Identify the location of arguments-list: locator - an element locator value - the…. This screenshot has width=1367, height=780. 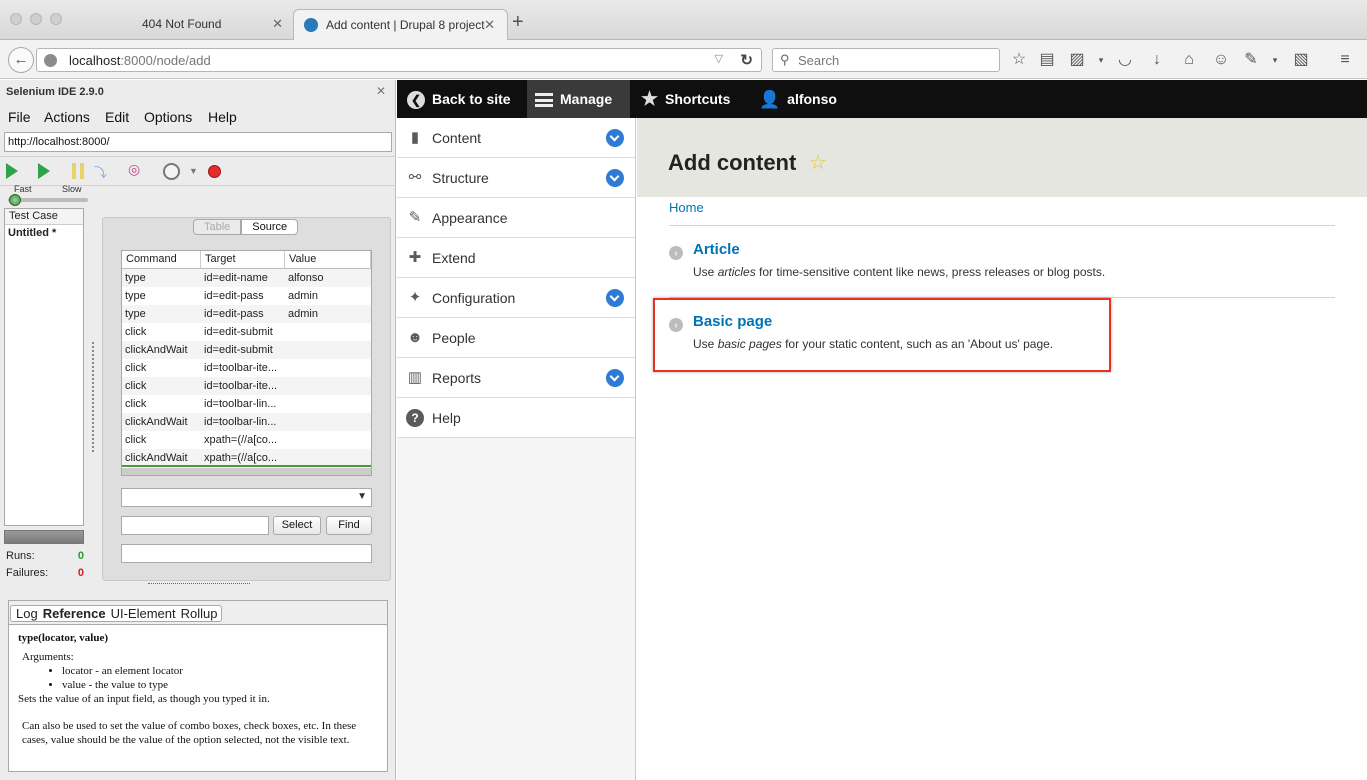
(198, 678).